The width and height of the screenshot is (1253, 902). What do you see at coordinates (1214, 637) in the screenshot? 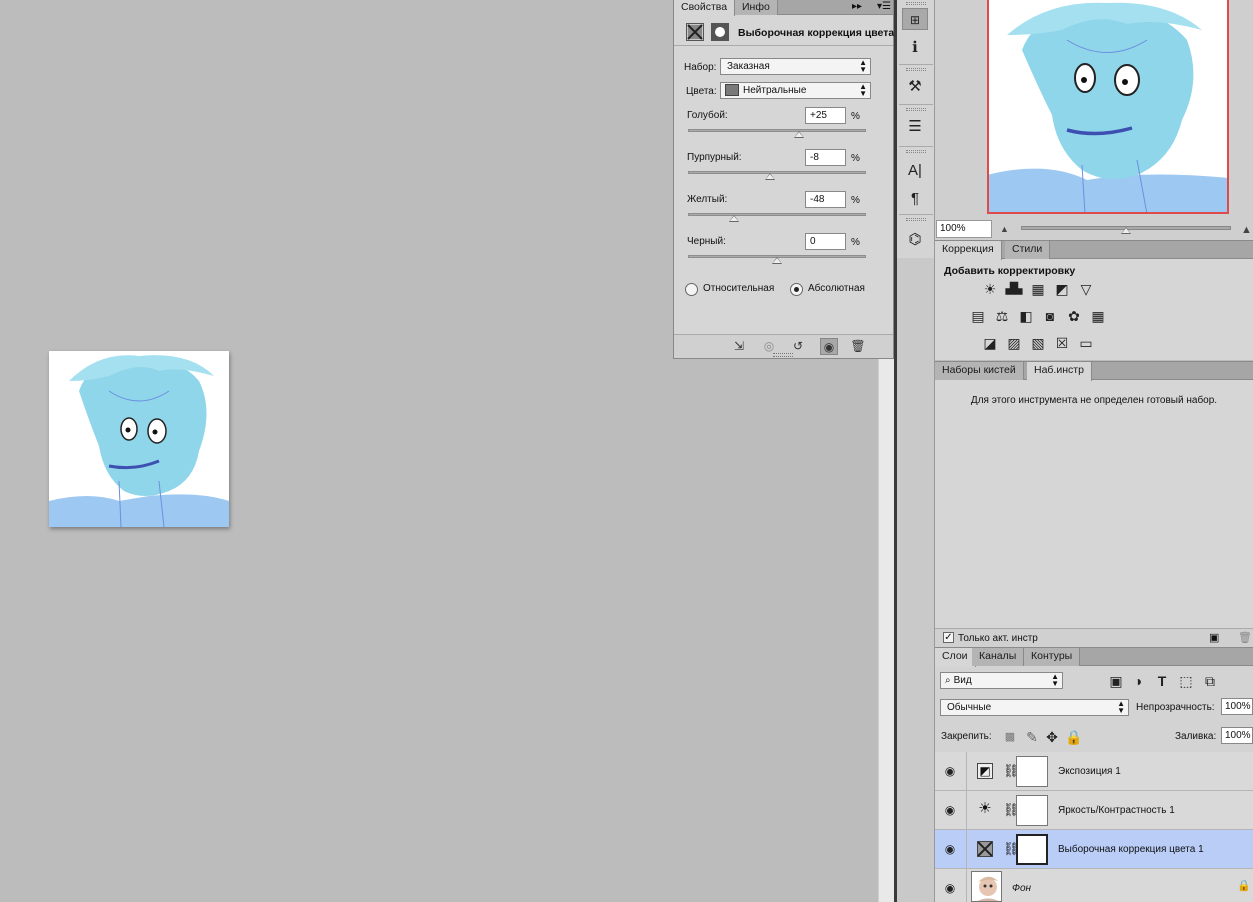
I see `new-preset-icon: ▣` at bounding box center [1214, 637].